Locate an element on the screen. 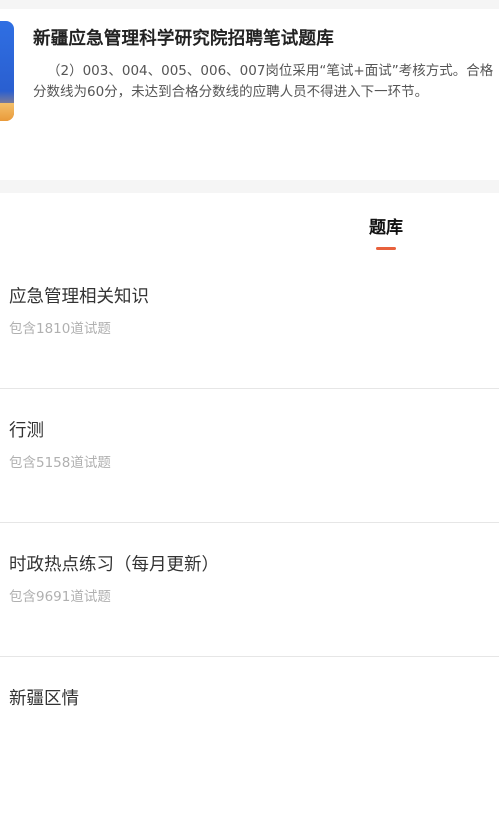  tab-bar: 题库 is located at coordinates (249, 223).